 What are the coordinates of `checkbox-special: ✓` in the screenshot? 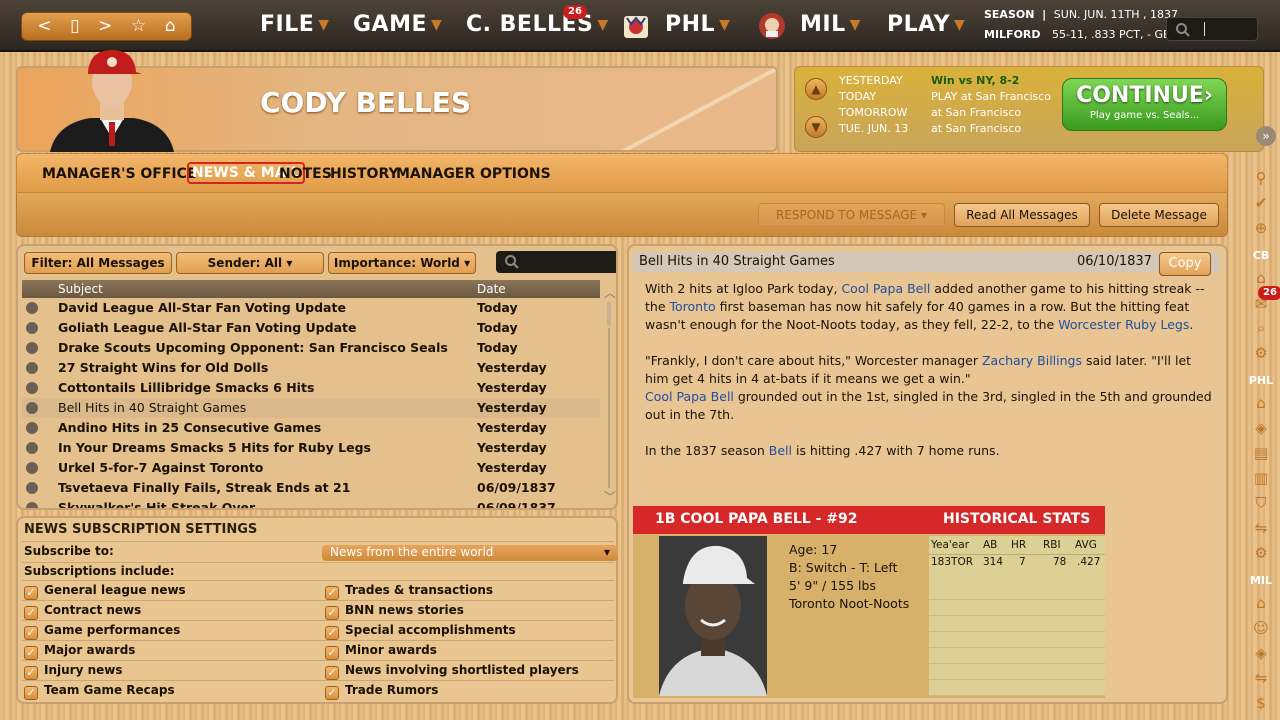 It's located at (332, 633).